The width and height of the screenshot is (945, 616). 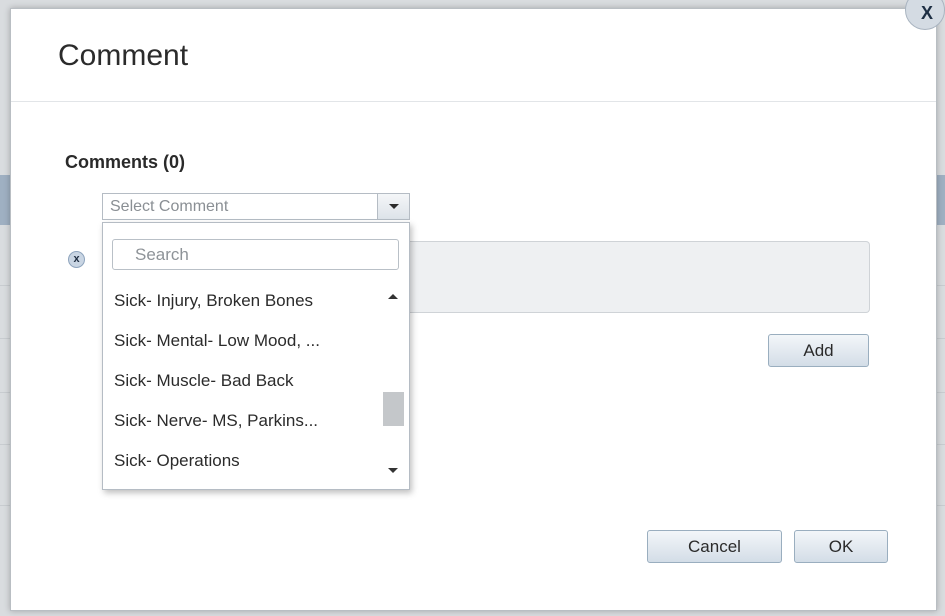 I want to click on dropdown-item: Sick- Muscle- Bad Back, so click(x=242, y=381).